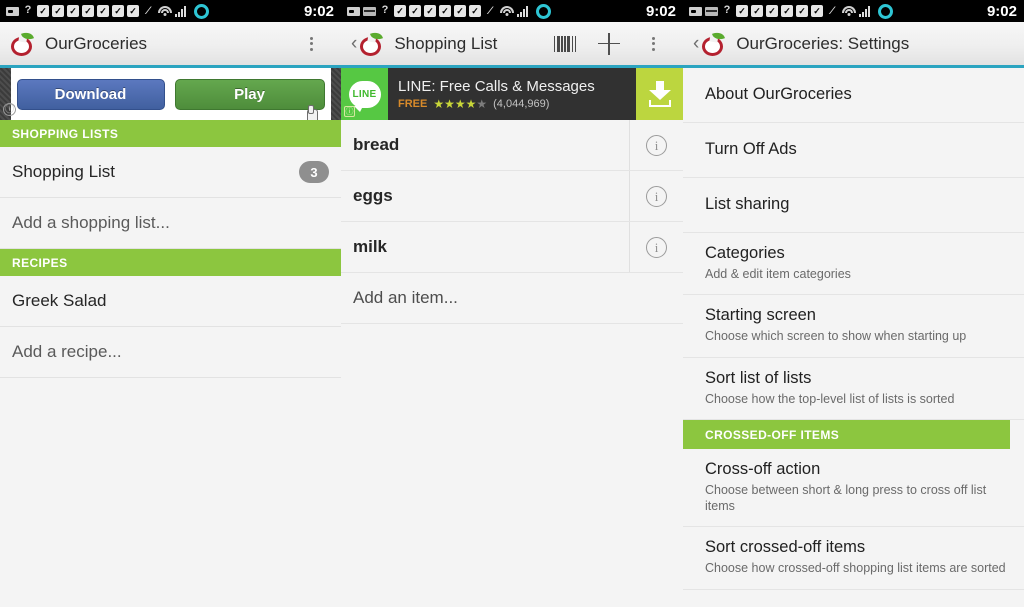  I want to click on section-header-crossed-off-items: CROSSED-OFF ITEMS, so click(846, 434).